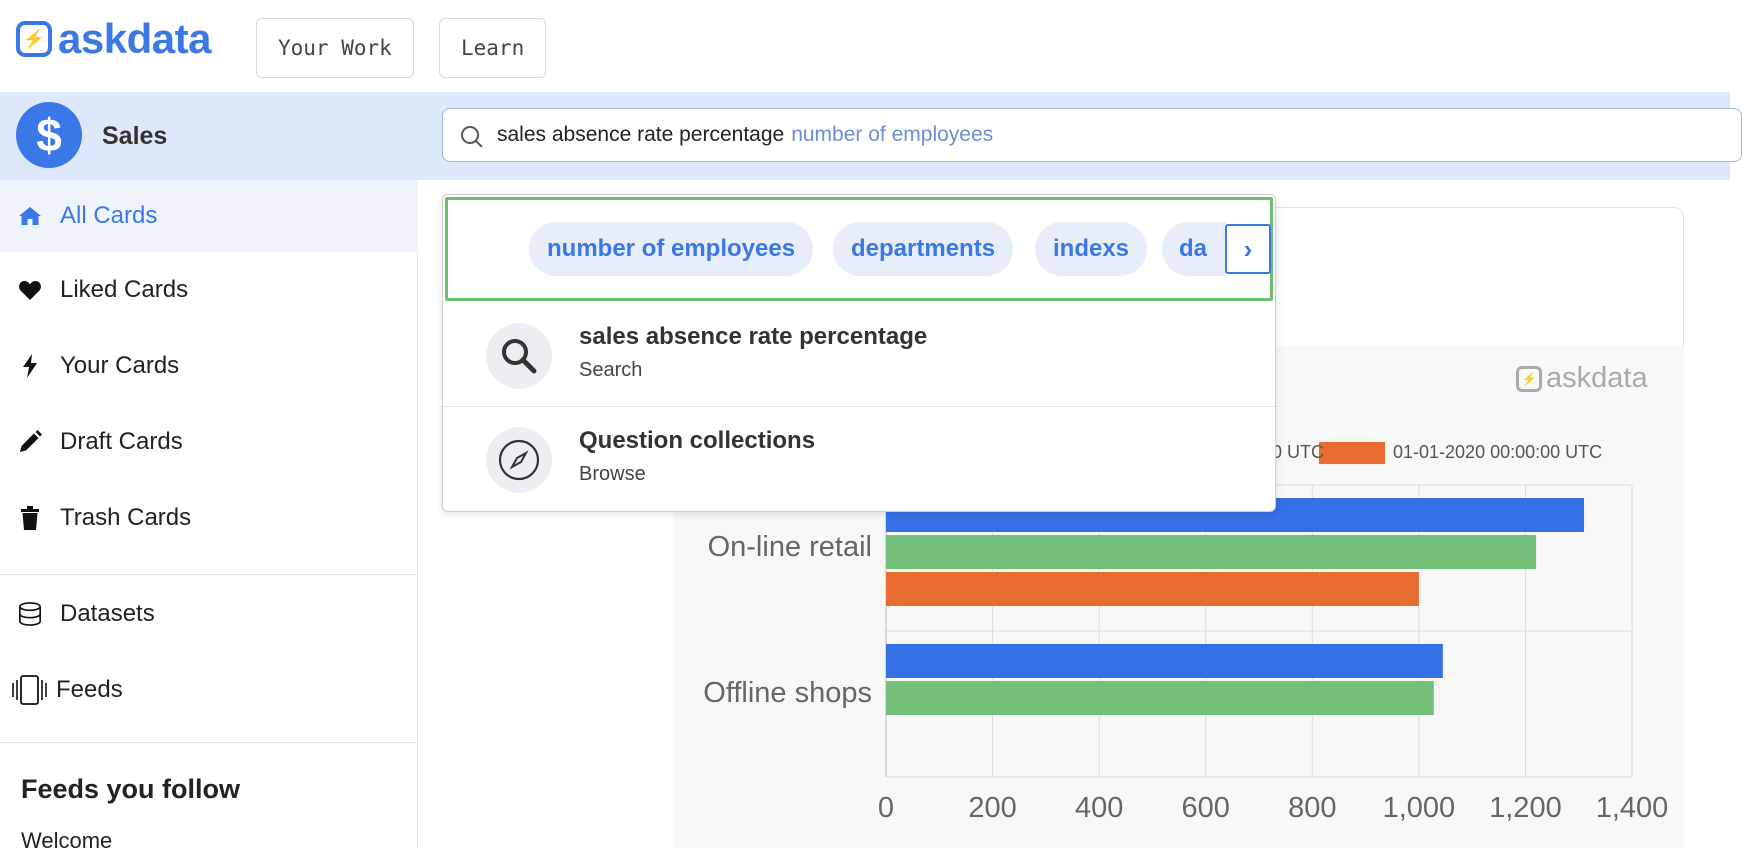 The width and height of the screenshot is (1750, 848). What do you see at coordinates (109, 215) in the screenshot?
I see `sidebar-item-label: All Cards` at bounding box center [109, 215].